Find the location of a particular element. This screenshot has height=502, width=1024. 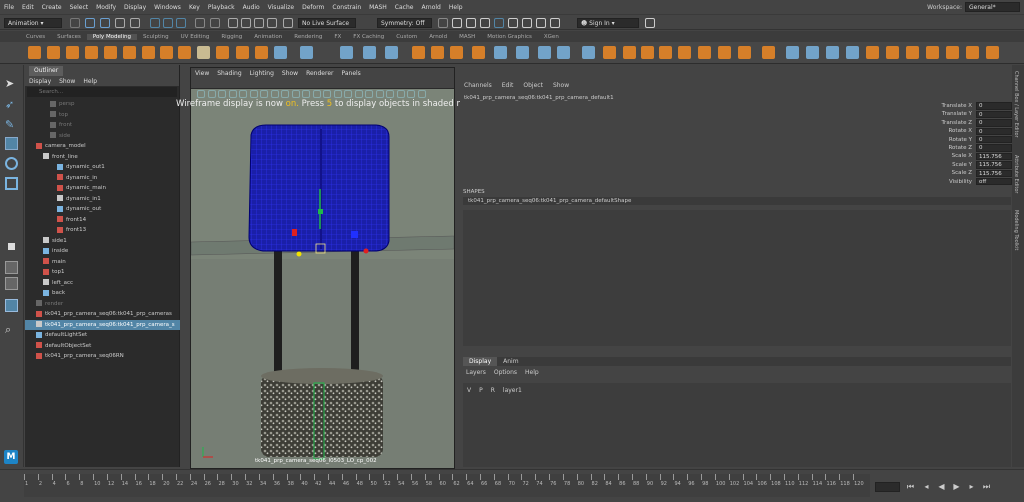

go-to-end-icon: ⏭ is located at coordinates (986, 486).